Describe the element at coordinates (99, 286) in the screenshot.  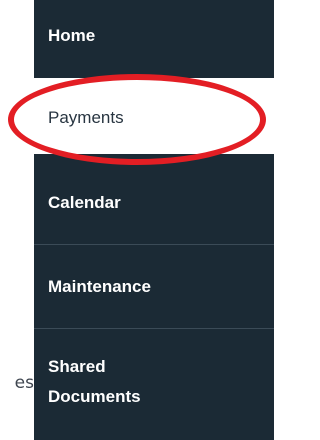
I see `sidebar-item-label: Maintenance` at that location.